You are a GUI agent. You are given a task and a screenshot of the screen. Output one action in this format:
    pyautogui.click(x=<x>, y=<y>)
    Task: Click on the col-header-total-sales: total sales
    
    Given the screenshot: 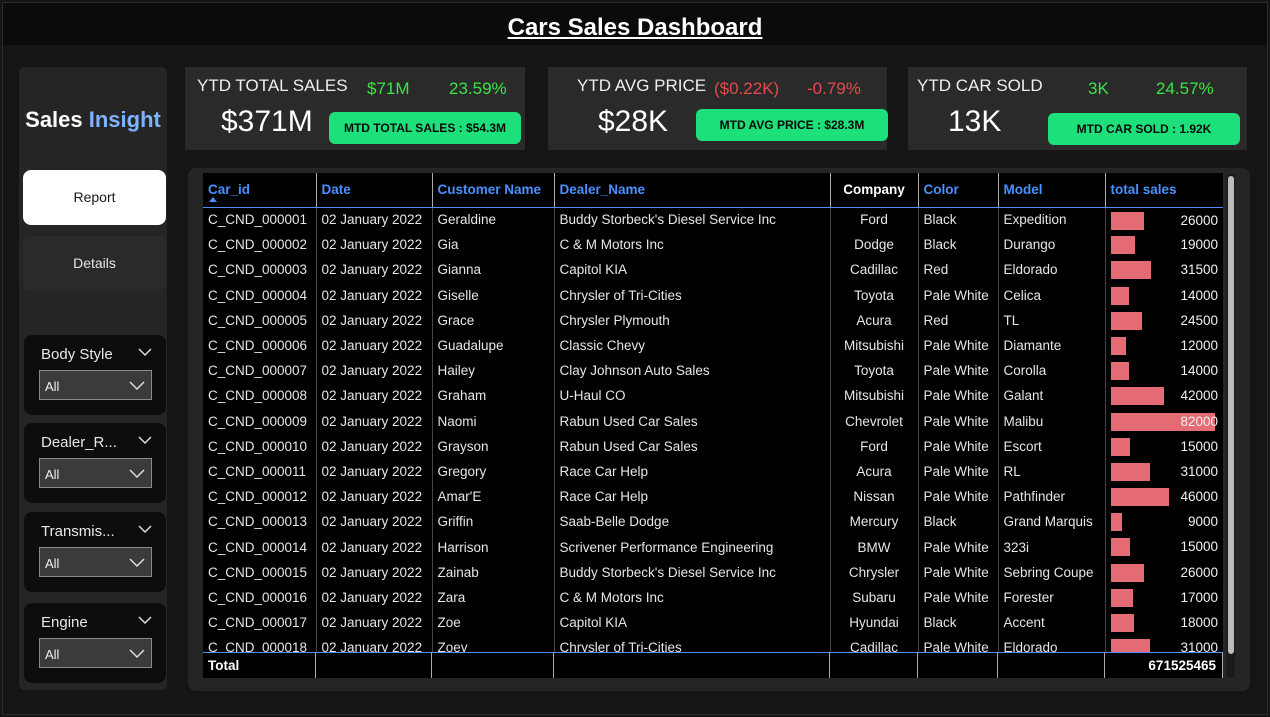 What is the action you would take?
    pyautogui.click(x=1164, y=190)
    